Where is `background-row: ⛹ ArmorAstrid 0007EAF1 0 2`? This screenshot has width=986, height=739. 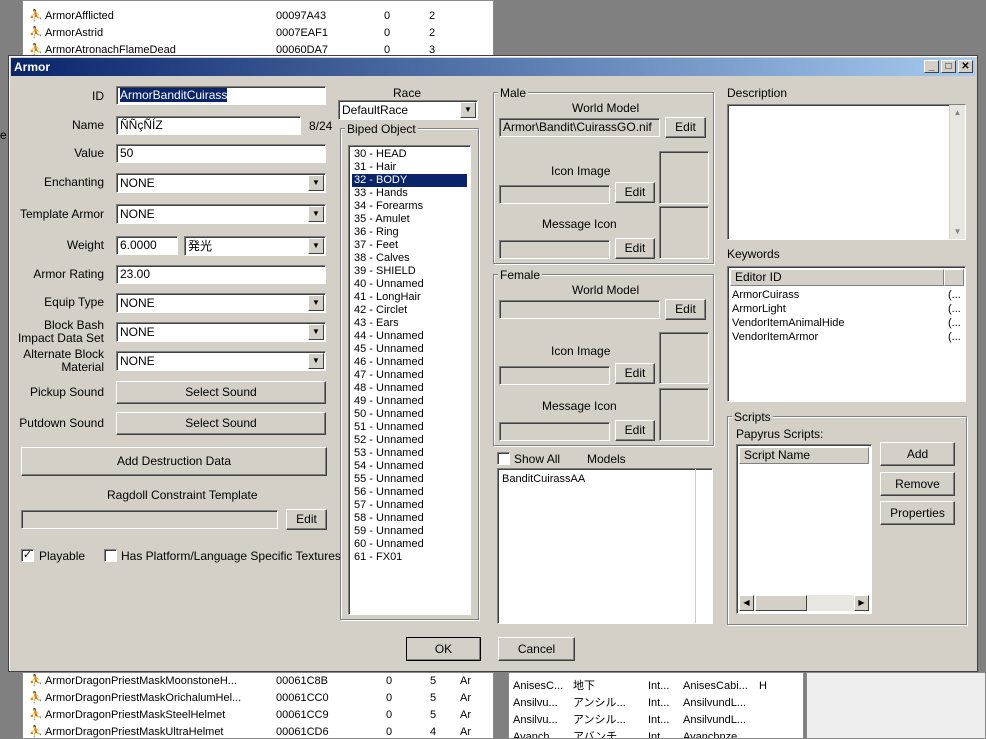 background-row: ⛹ ArmorAstrid 0007EAF1 0 2 is located at coordinates (258, 33).